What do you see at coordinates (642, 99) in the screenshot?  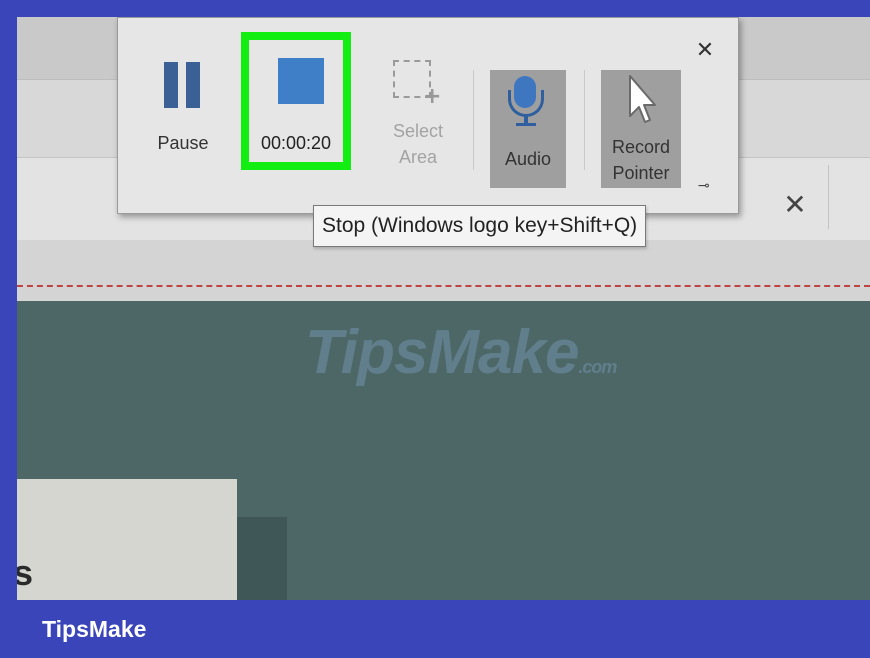 I see `cursor-icon` at bounding box center [642, 99].